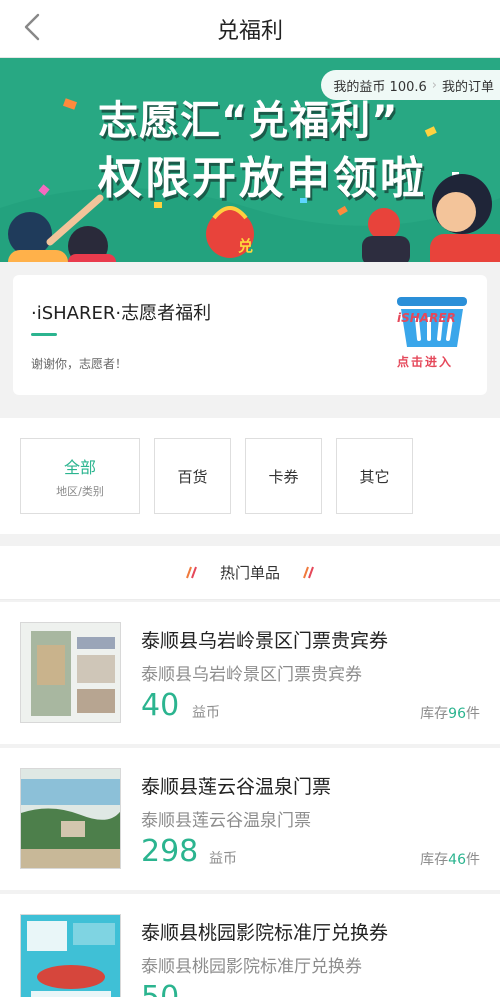 Image resolution: width=500 pixels, height=997 pixels. I want to click on filter-label: 卡券, so click(283, 476).